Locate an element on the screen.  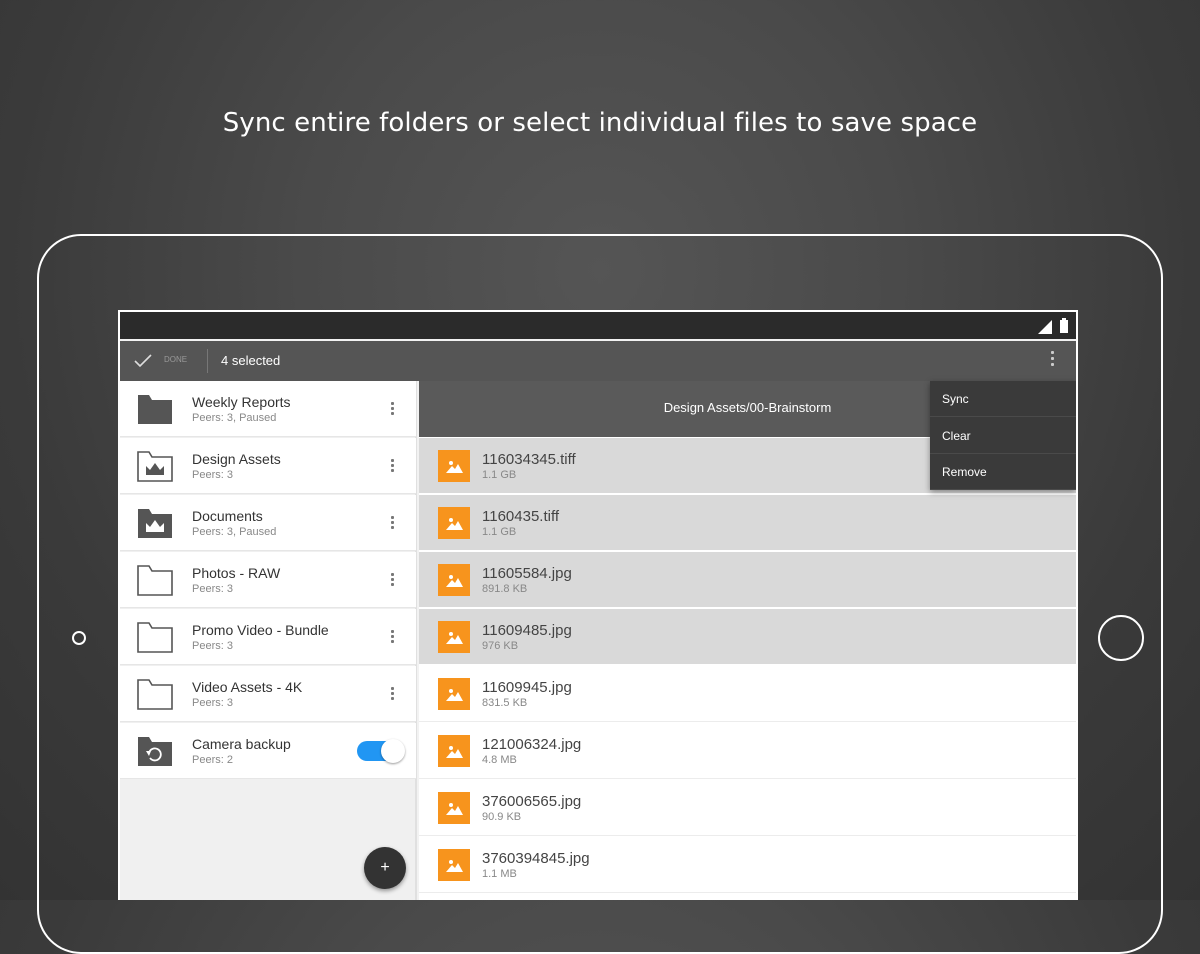
file-name: 11609485.jpg is located at coordinates (527, 630).